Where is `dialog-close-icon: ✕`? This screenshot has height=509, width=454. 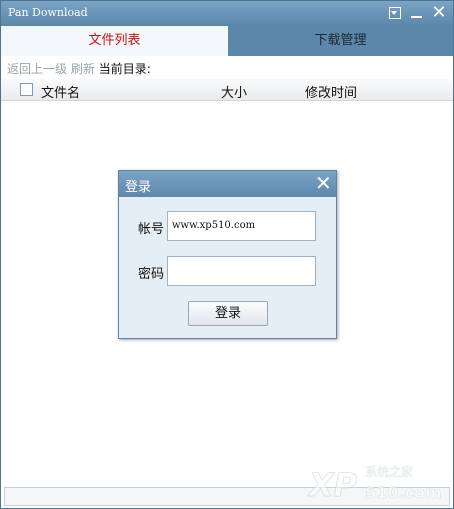
dialog-close-icon: ✕ is located at coordinates (323, 183).